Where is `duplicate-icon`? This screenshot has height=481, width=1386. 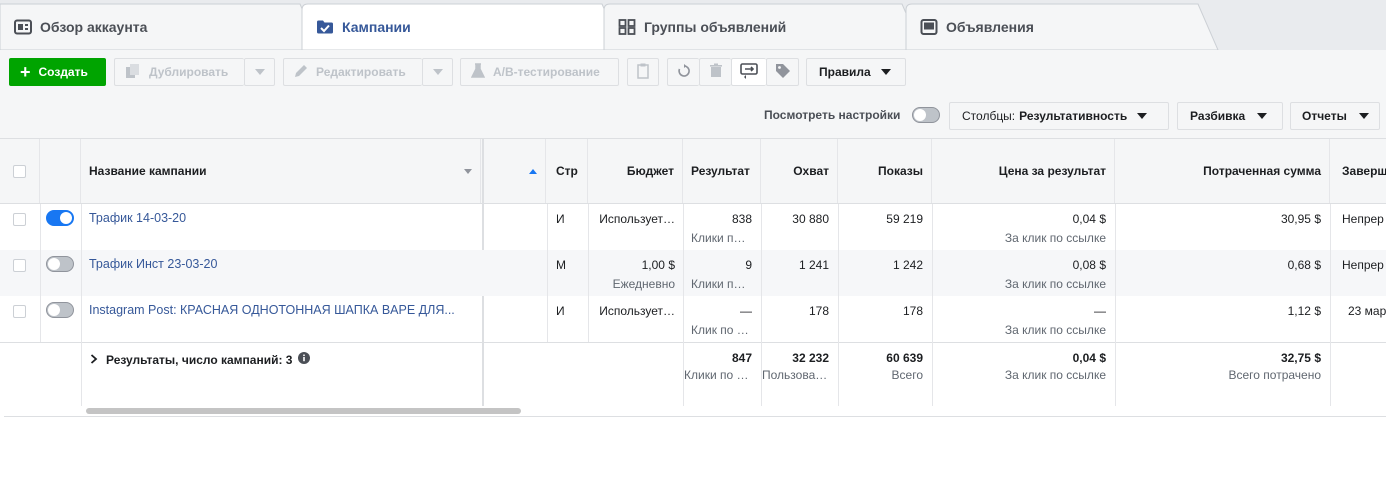
duplicate-icon is located at coordinates (133, 72).